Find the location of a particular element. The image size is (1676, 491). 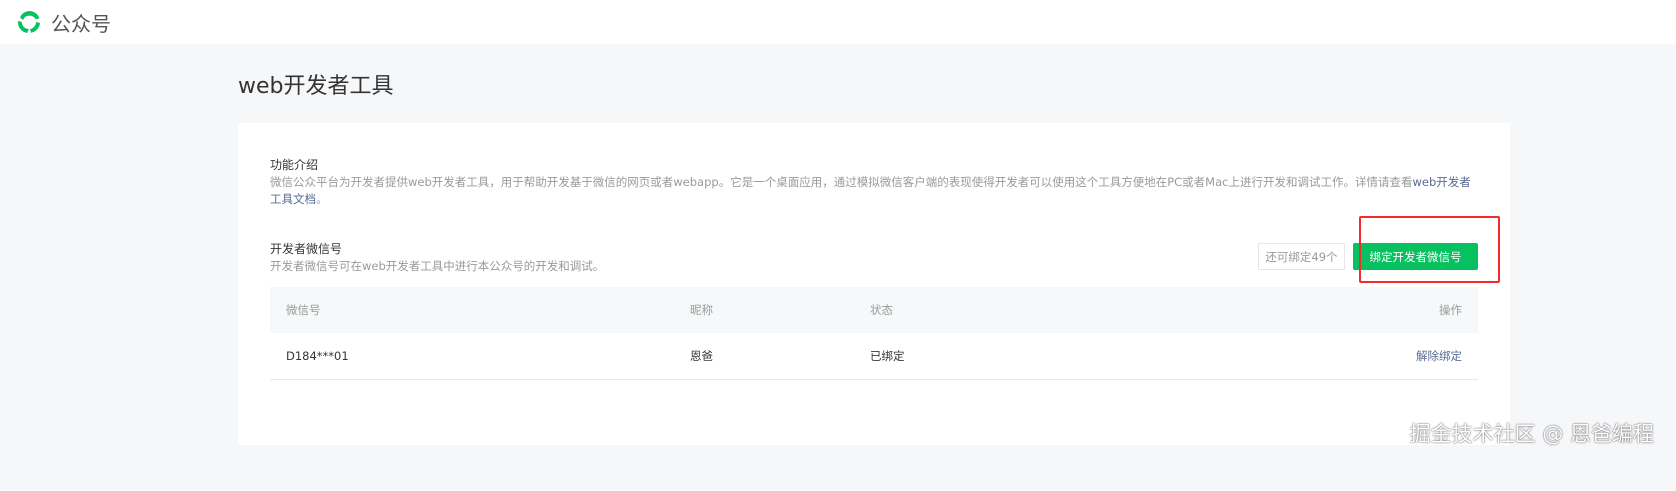

cell-nickname: 恩爸 is located at coordinates (701, 356).